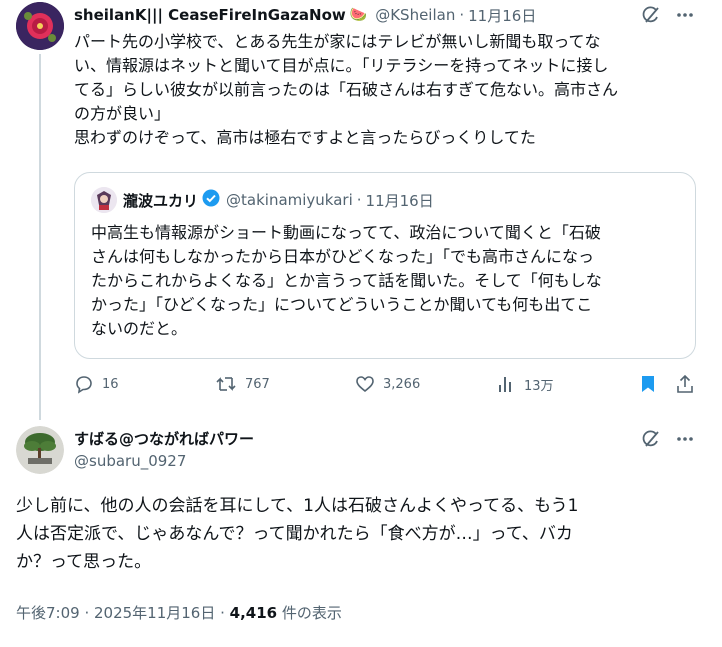 The height and width of the screenshot is (647, 722). What do you see at coordinates (123, 613) in the screenshot?
I see `timestamp-text: 午後7:09 · 2025年11月16日 ·` at bounding box center [123, 613].